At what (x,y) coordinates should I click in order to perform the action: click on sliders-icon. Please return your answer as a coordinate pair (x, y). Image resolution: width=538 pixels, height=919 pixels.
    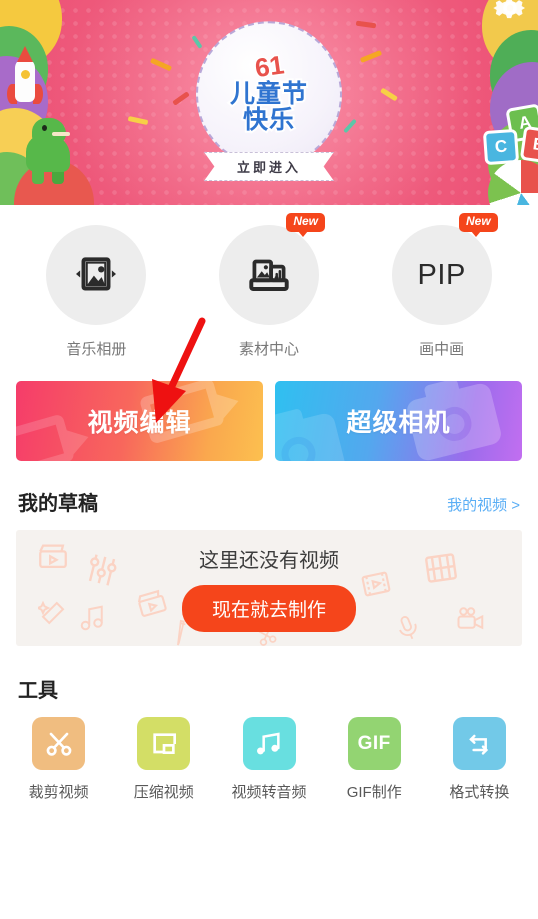
    Looking at the image, I should click on (102, 570).